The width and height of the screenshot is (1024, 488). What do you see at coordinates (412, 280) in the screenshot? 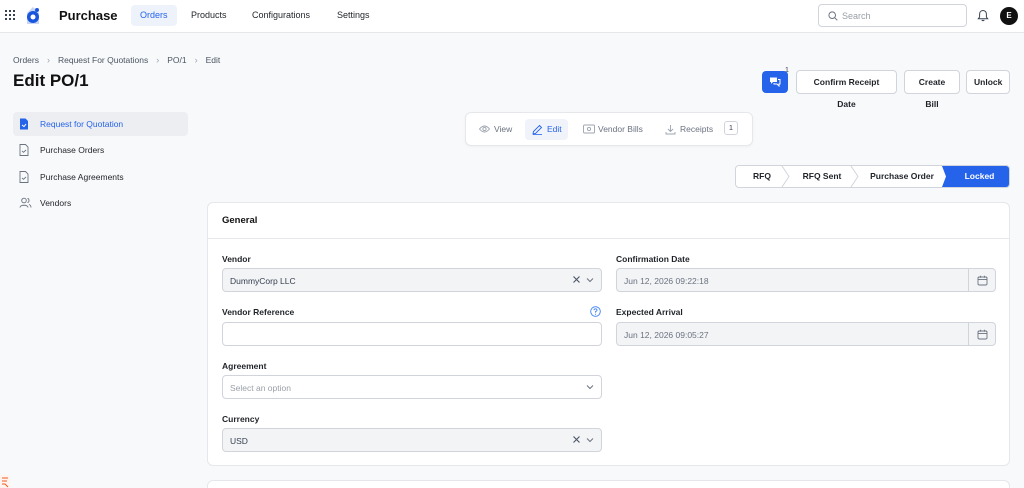
I see `vendor-select: DummyCorp LLC` at bounding box center [412, 280].